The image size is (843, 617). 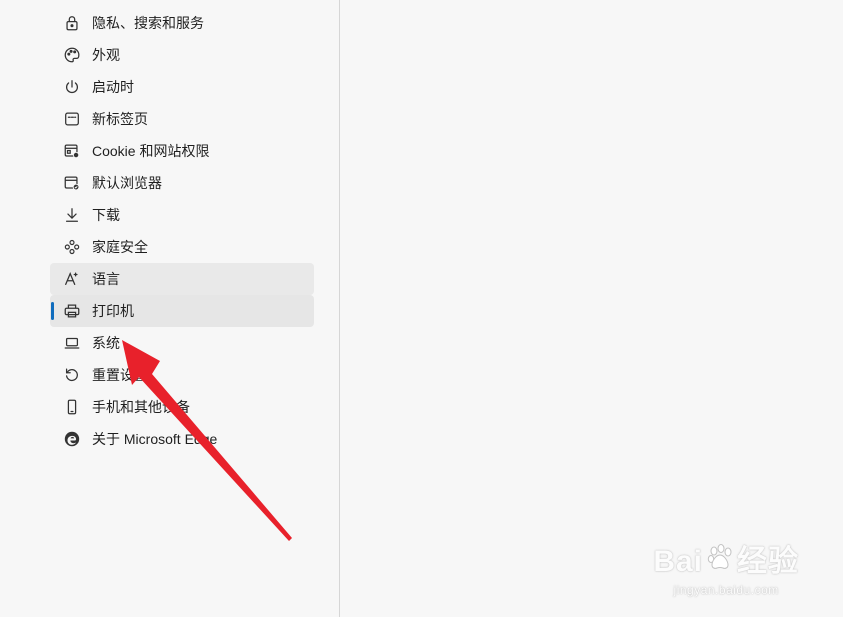 I want to click on baidu-jingyan-watermark: Bai 经验 jingyan.baidu.com, so click(x=726, y=570).